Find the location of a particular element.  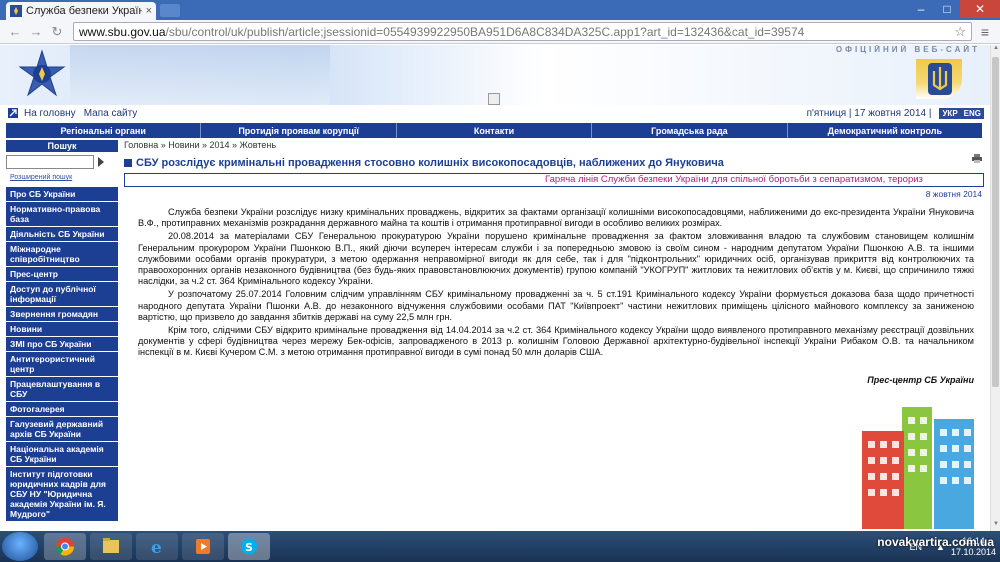

sidebar-item-media: ЗМІ про СБ України is located at coordinates (62, 344).